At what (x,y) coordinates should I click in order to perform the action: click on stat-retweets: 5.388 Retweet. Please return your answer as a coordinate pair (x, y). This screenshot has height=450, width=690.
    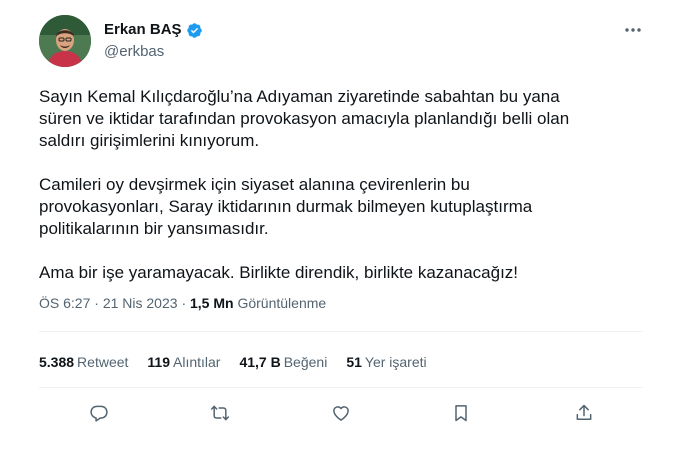
    Looking at the image, I should click on (83, 362).